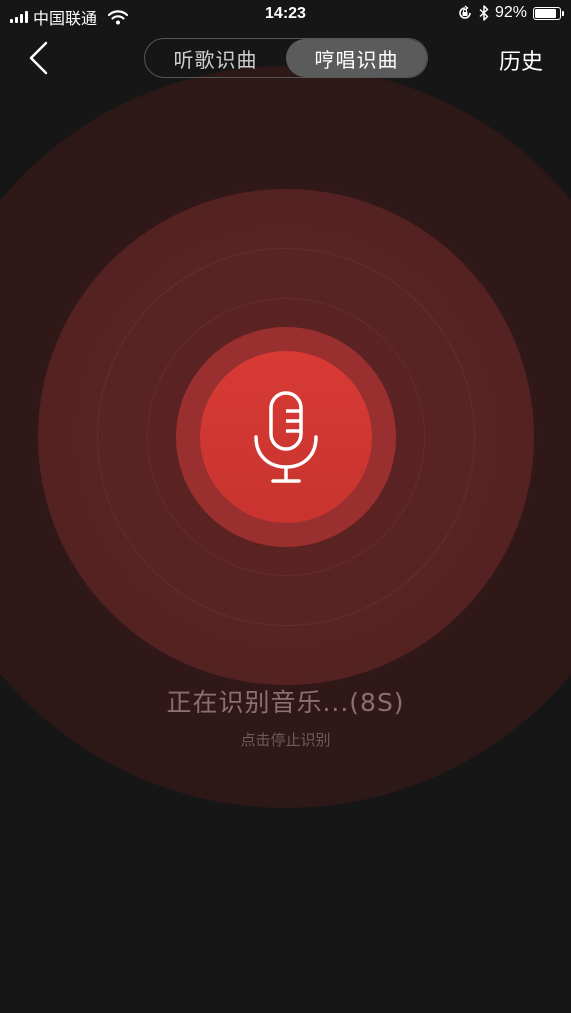 This screenshot has width=571, height=1013. What do you see at coordinates (465, 12) in the screenshot?
I see `orientation-lock-icon` at bounding box center [465, 12].